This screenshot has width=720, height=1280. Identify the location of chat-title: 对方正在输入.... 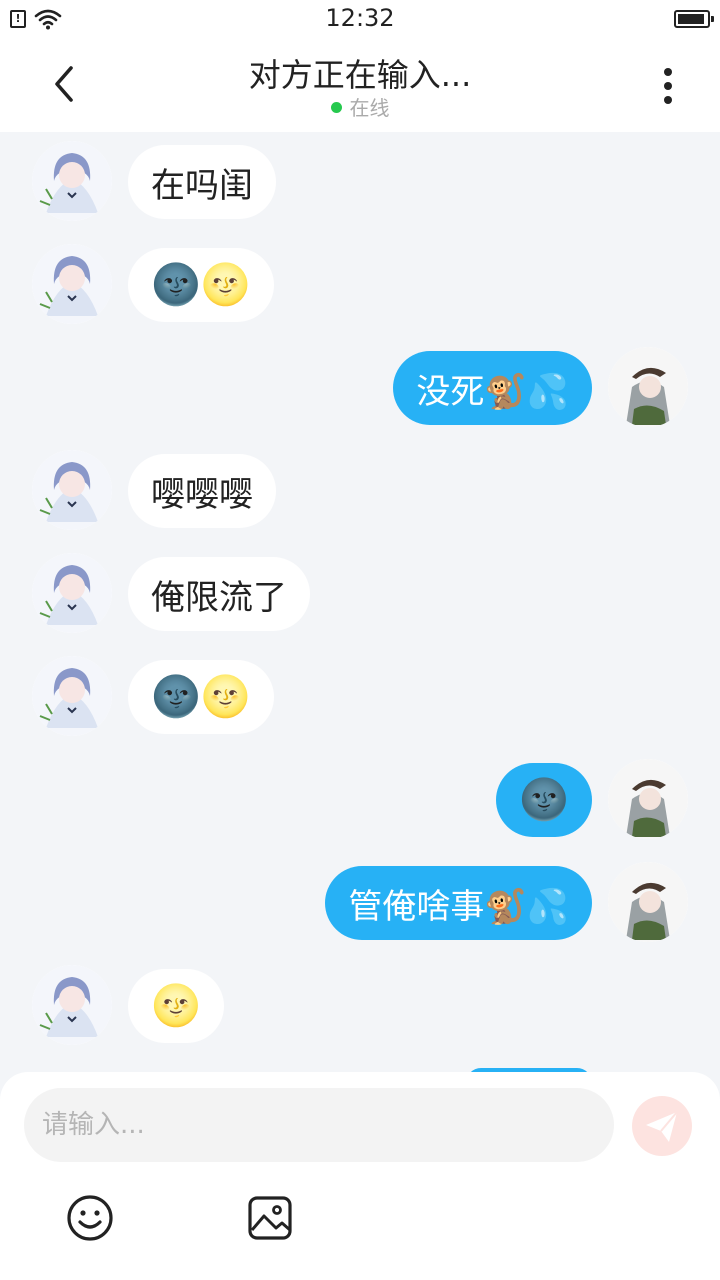
(360, 75).